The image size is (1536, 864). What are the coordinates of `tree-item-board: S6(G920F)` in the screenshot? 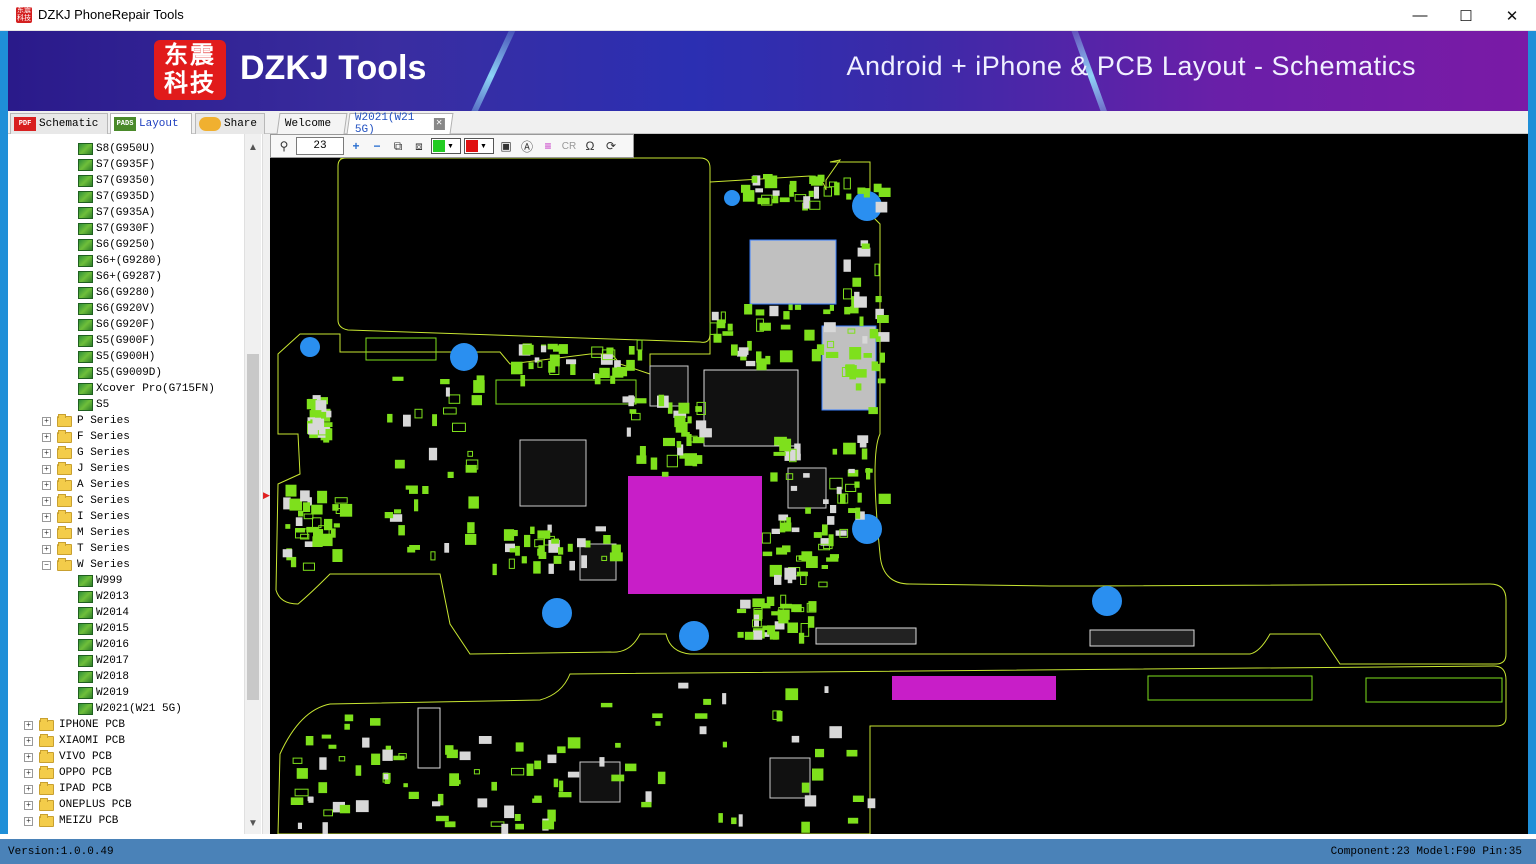 It's located at (116, 325).